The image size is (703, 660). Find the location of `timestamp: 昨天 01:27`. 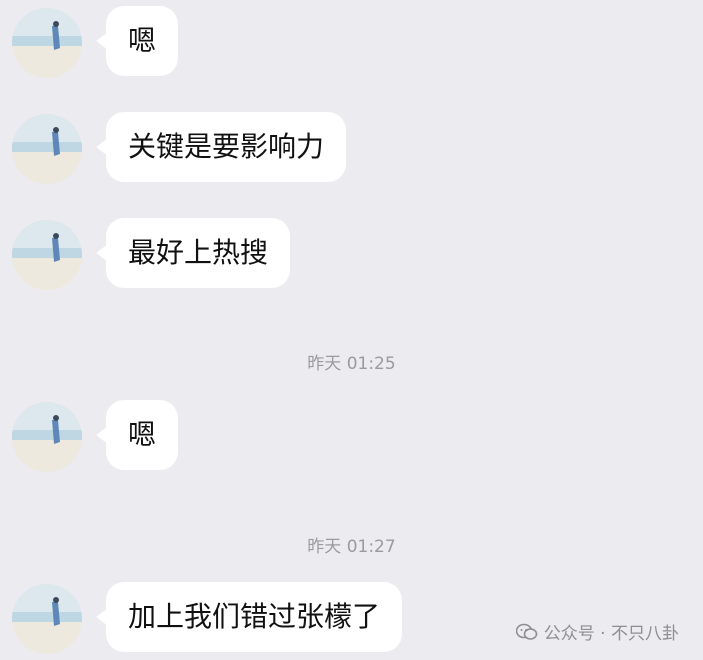

timestamp: 昨天 01:27 is located at coordinates (351, 547).